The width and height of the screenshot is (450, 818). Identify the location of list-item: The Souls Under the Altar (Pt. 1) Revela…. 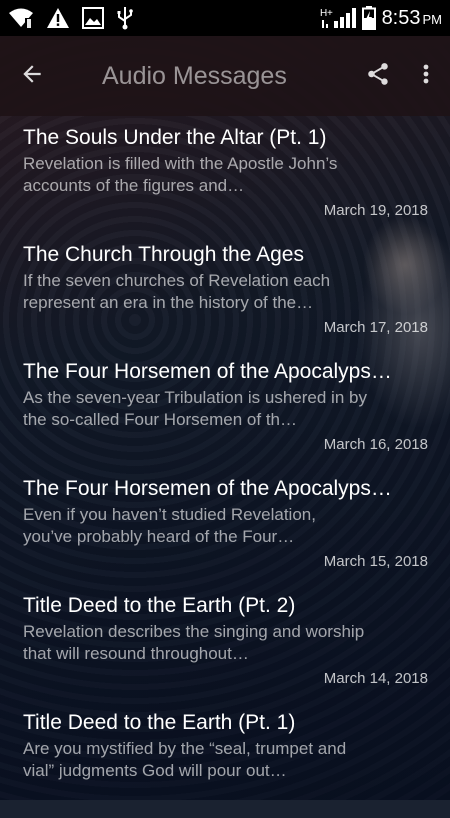
(225, 174).